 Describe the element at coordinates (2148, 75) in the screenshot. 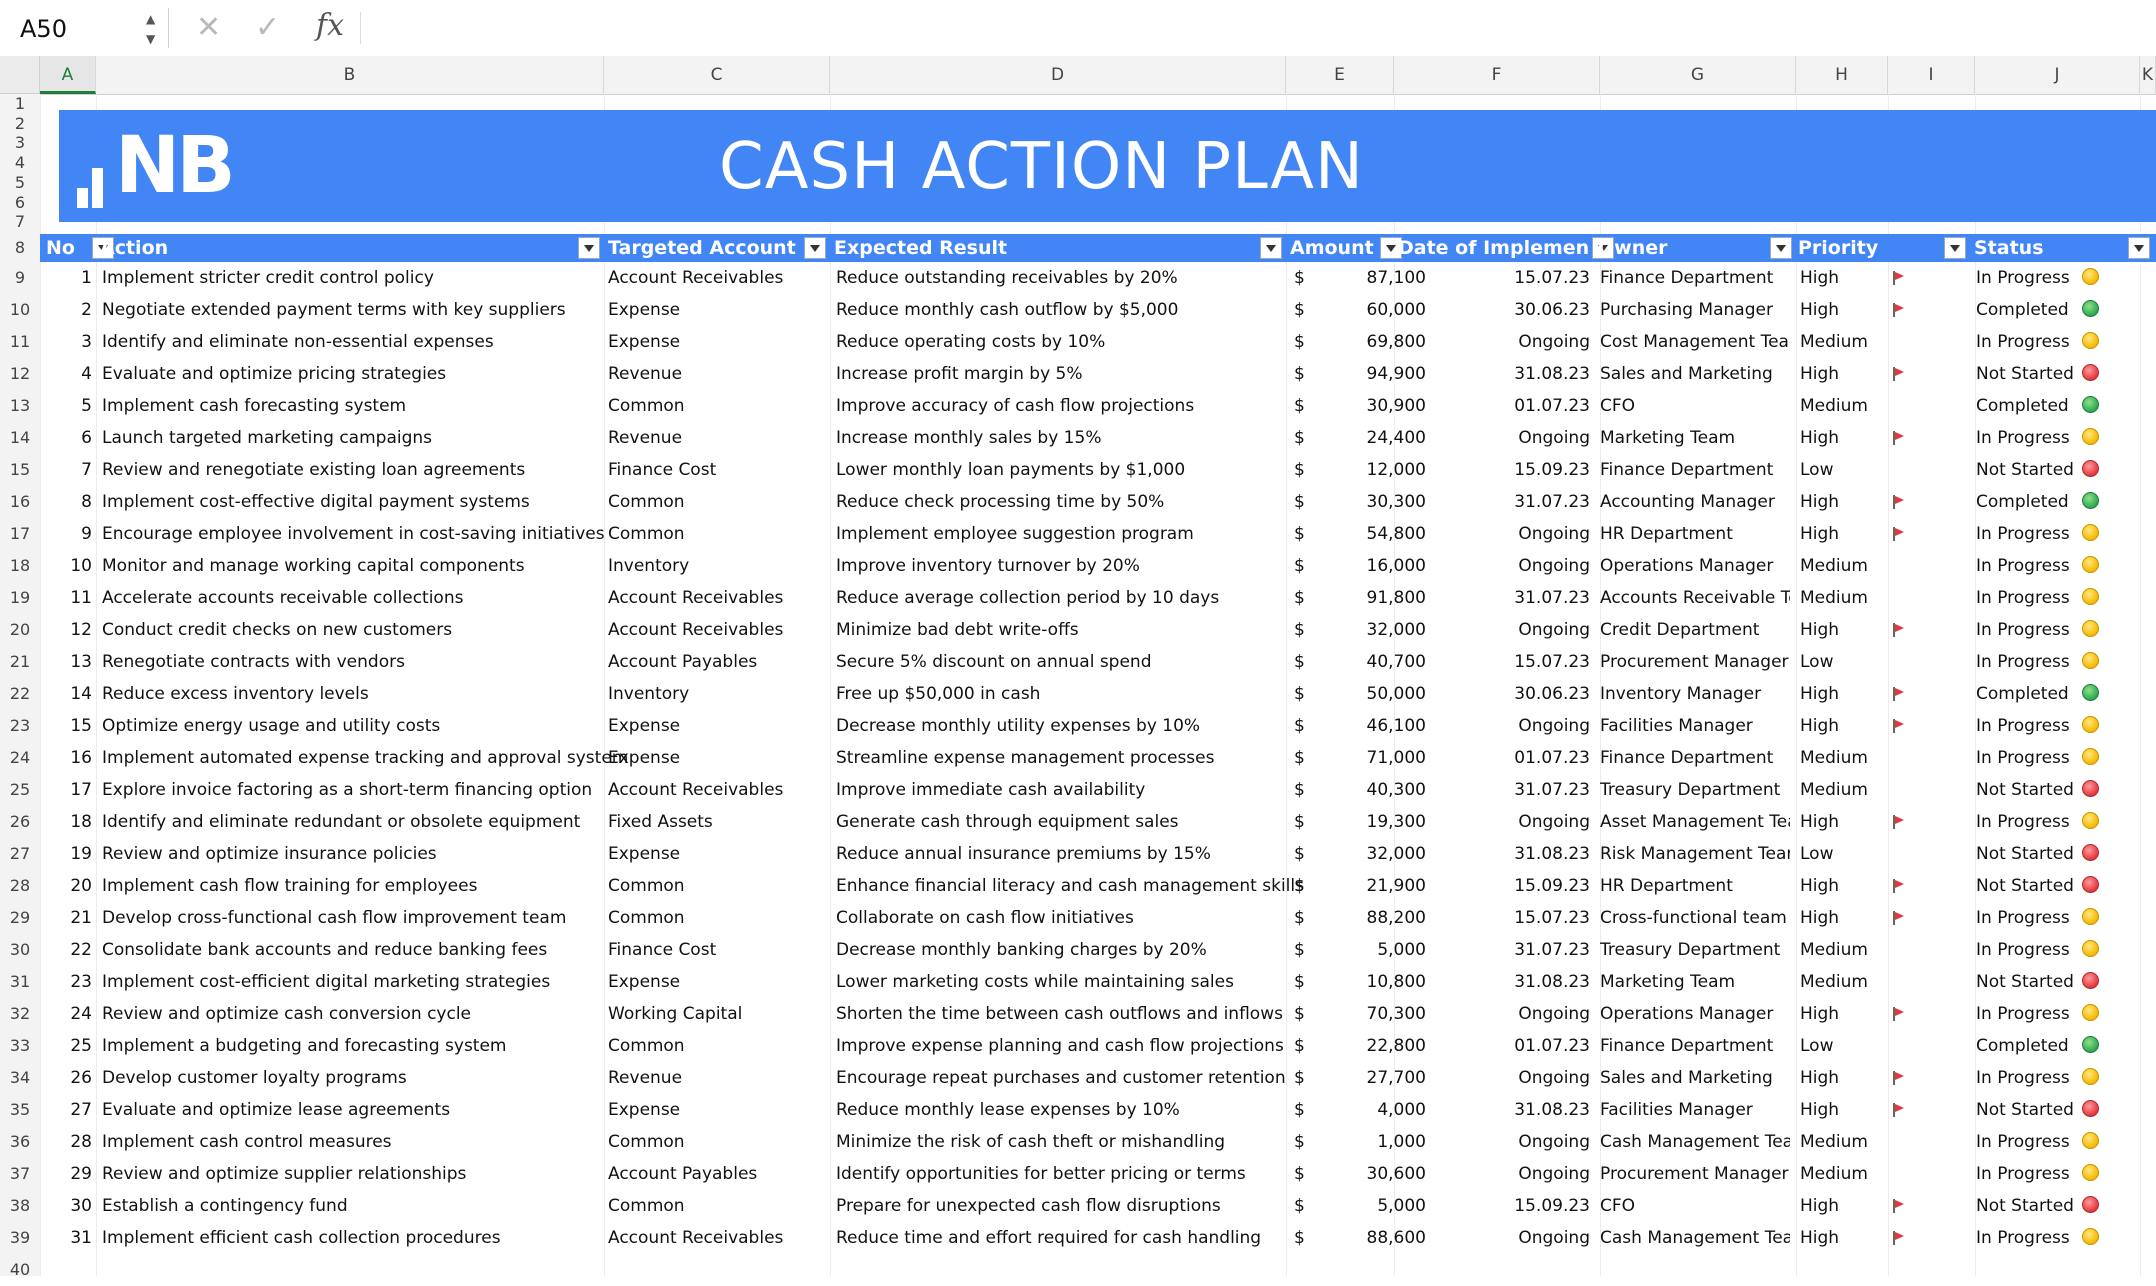

I see `column-header-k: K` at that location.